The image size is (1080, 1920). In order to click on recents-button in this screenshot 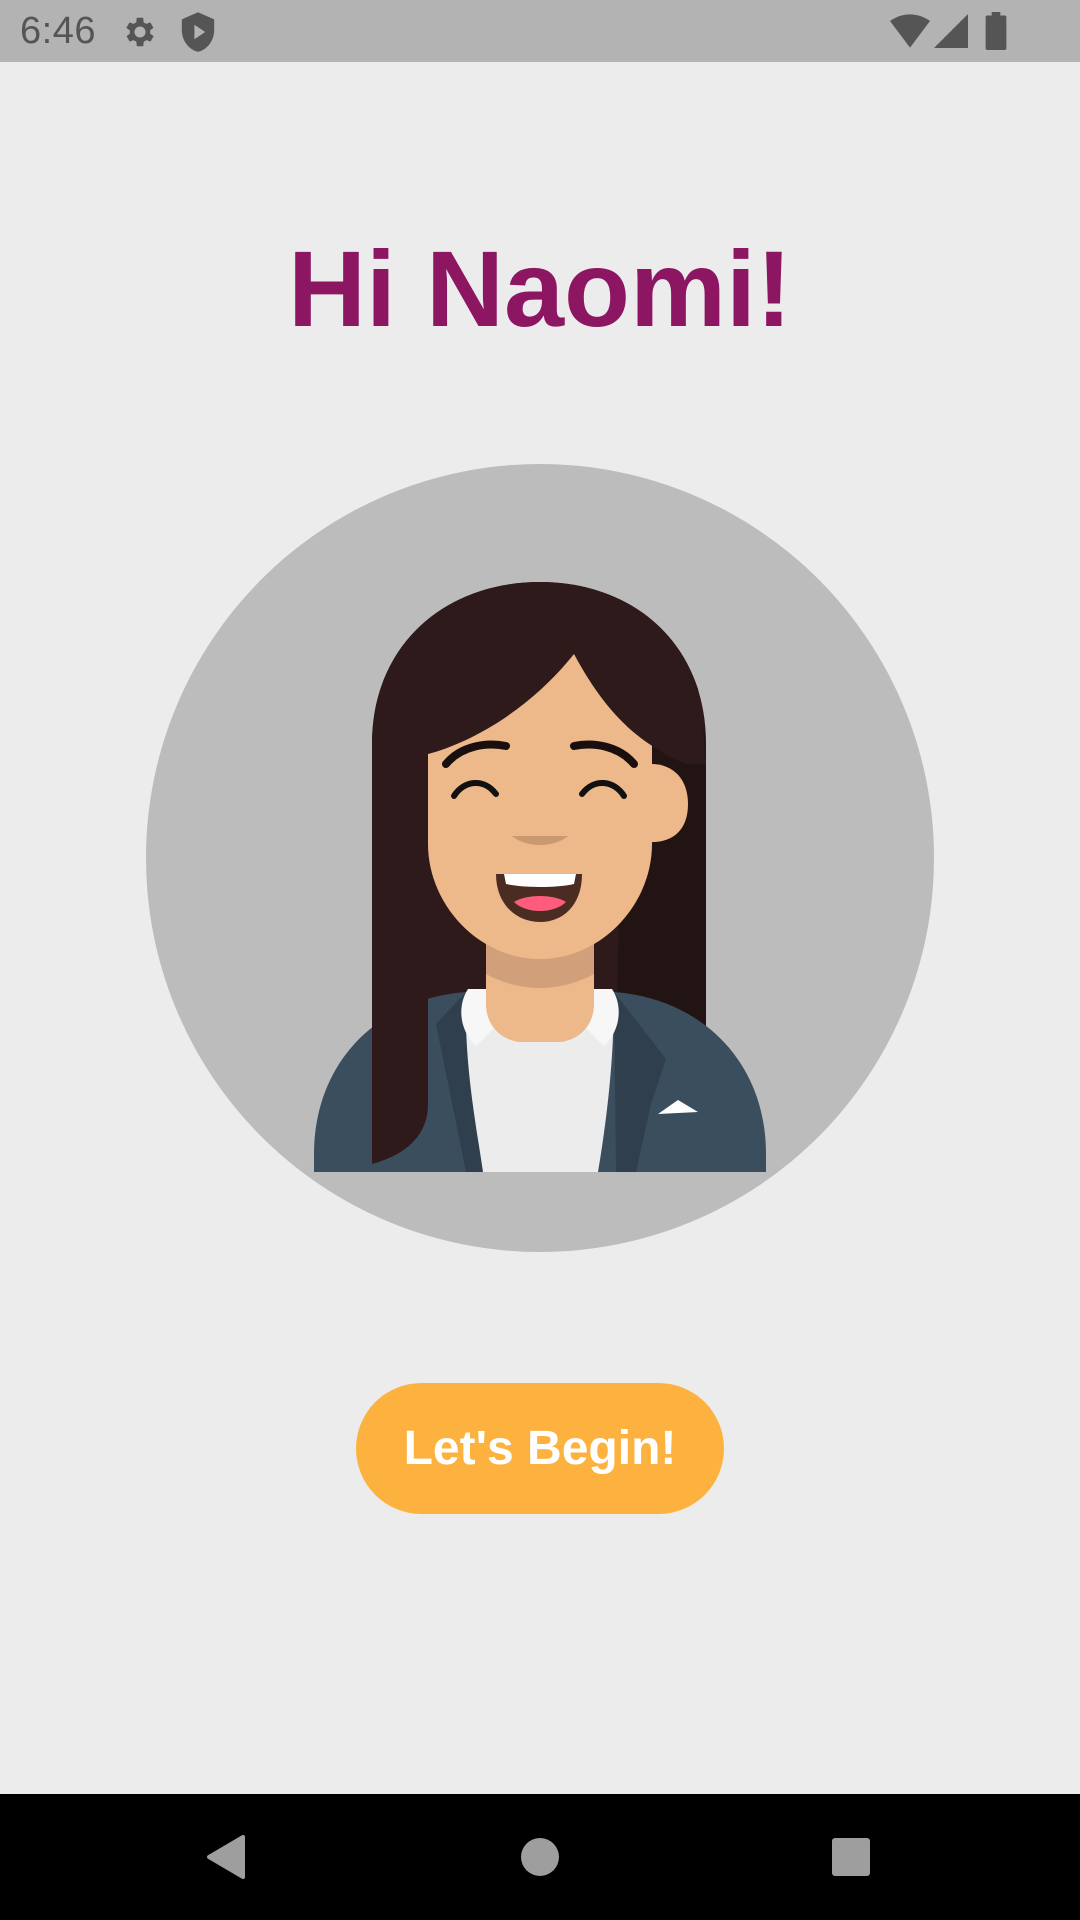, I will do `click(851, 1857)`.